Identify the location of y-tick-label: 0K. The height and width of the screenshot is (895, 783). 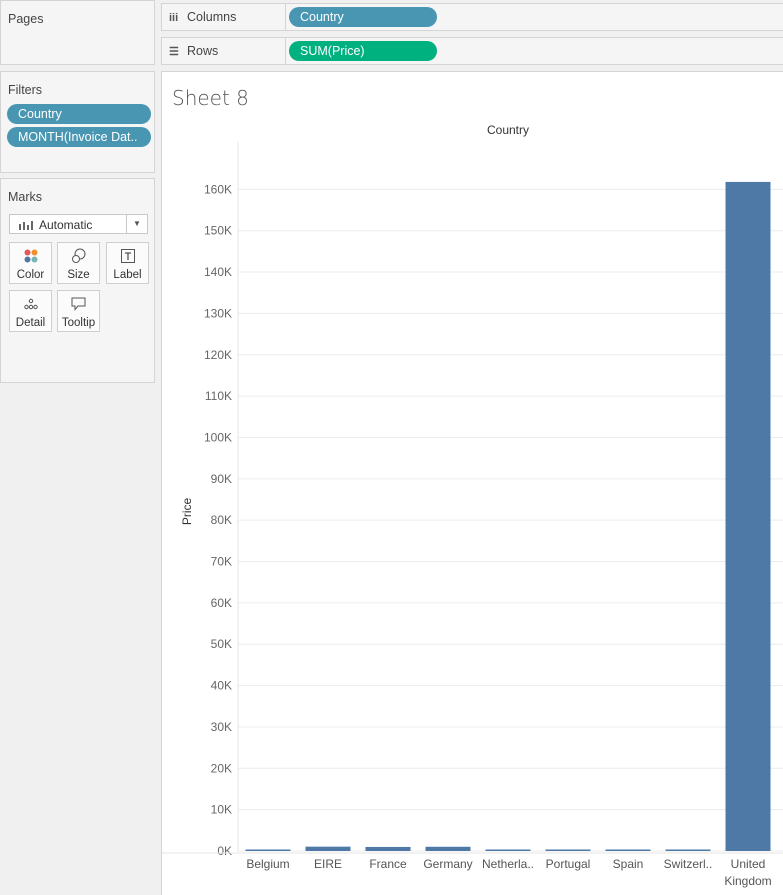
(224, 851).